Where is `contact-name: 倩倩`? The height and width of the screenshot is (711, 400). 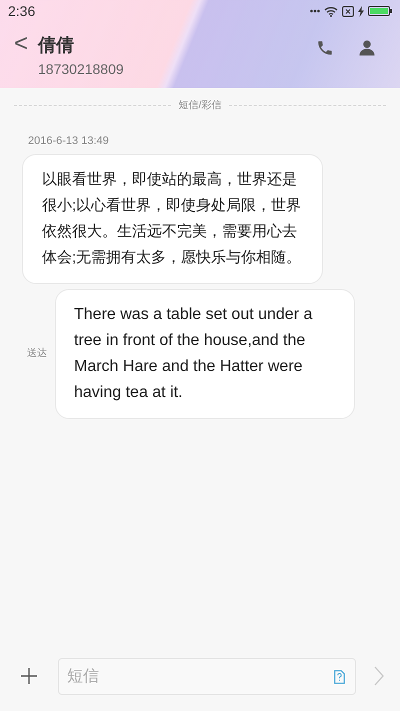
contact-name: 倩倩 is located at coordinates (57, 45).